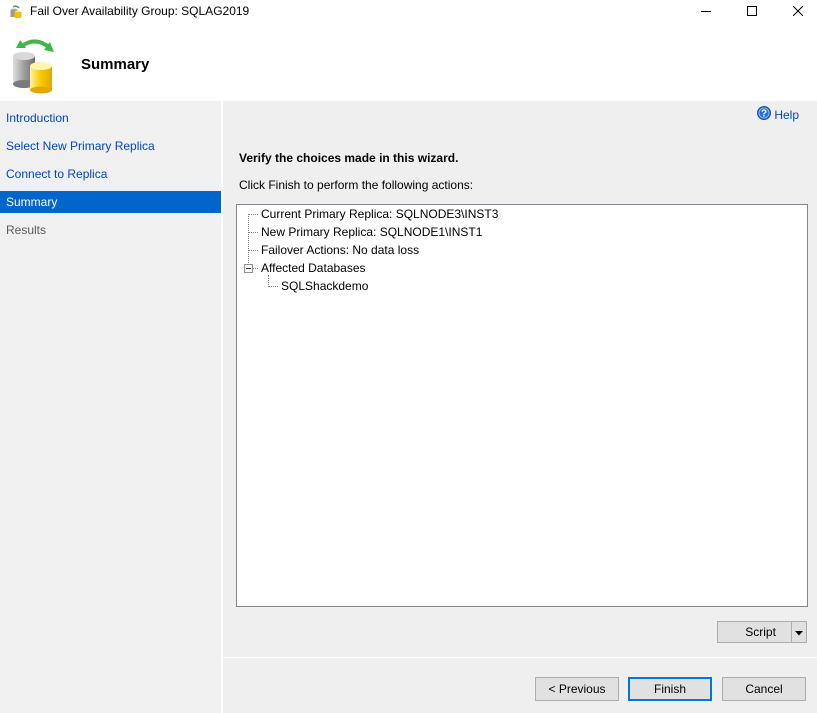 The image size is (817, 713). I want to click on help-icon: ?, so click(764, 114).